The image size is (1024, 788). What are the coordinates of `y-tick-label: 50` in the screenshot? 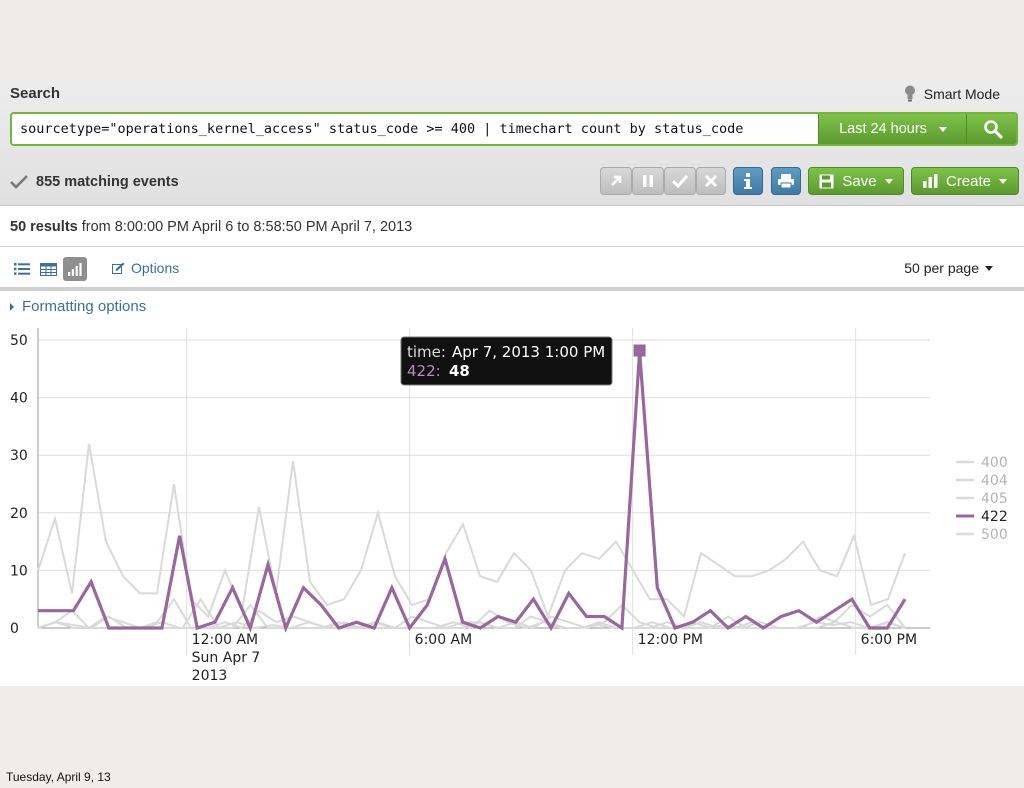 It's located at (19, 341).